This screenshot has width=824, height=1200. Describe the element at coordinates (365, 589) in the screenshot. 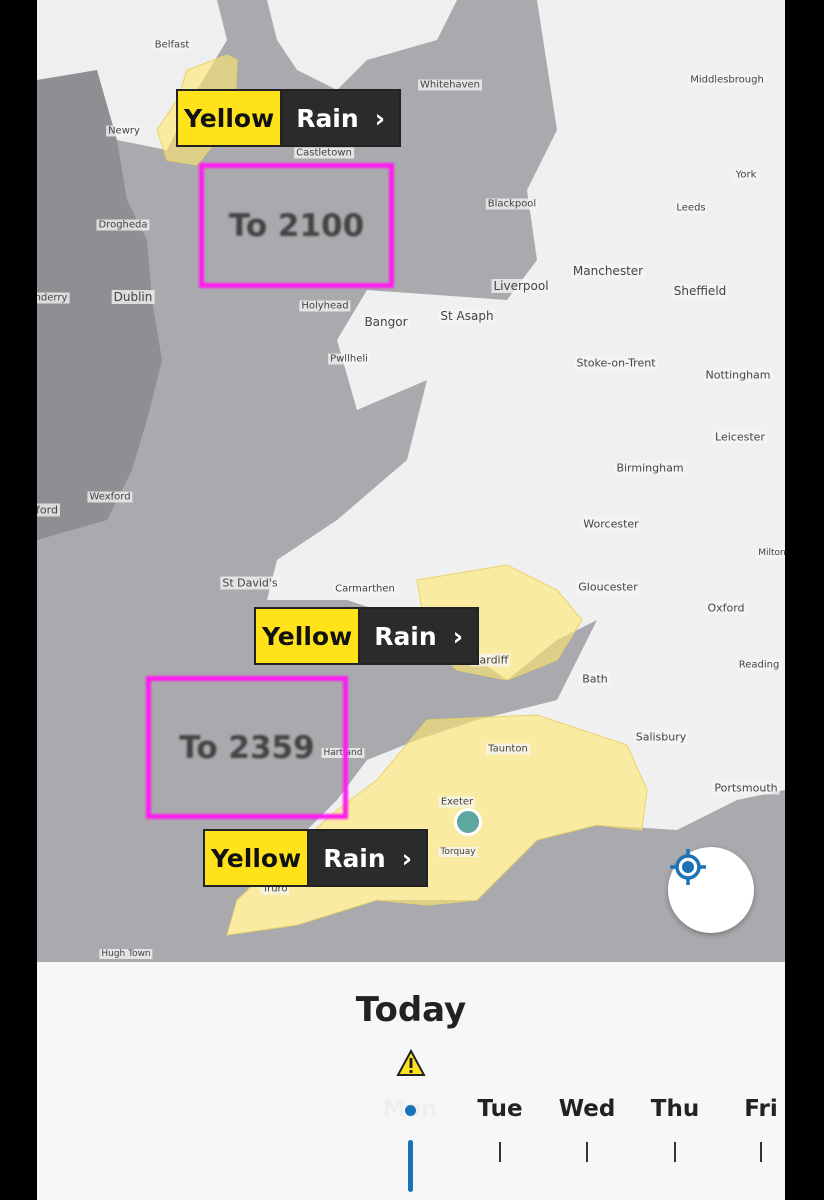

I see `place-label: Carmarthen` at that location.